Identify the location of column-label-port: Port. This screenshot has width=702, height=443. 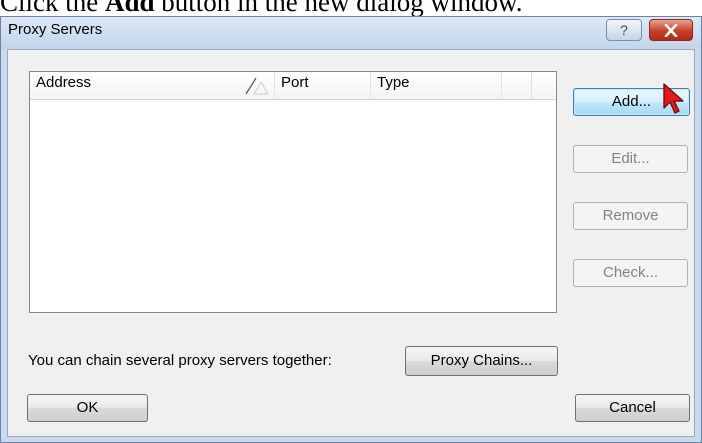
(295, 82).